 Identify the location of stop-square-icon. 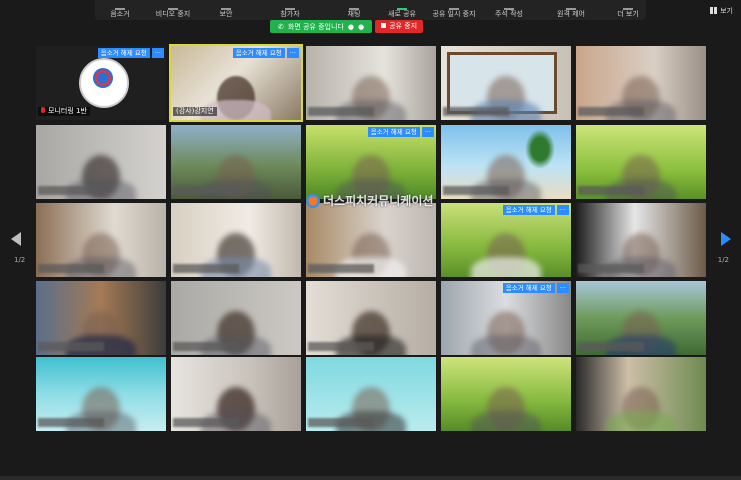
(384, 25).